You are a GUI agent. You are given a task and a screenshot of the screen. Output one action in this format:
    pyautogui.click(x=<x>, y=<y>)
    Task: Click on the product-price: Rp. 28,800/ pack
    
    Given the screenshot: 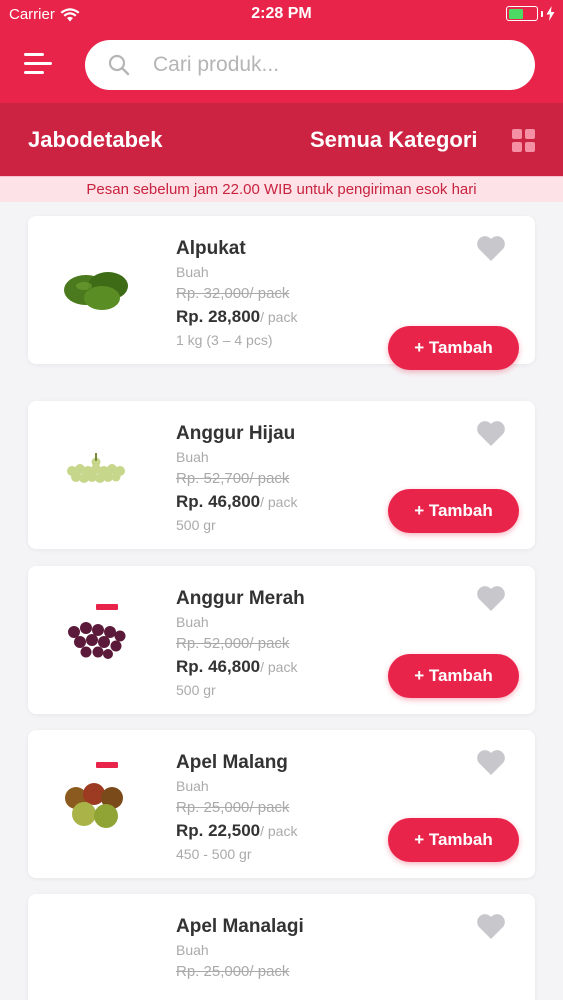 What is the action you would take?
    pyautogui.click(x=236, y=317)
    